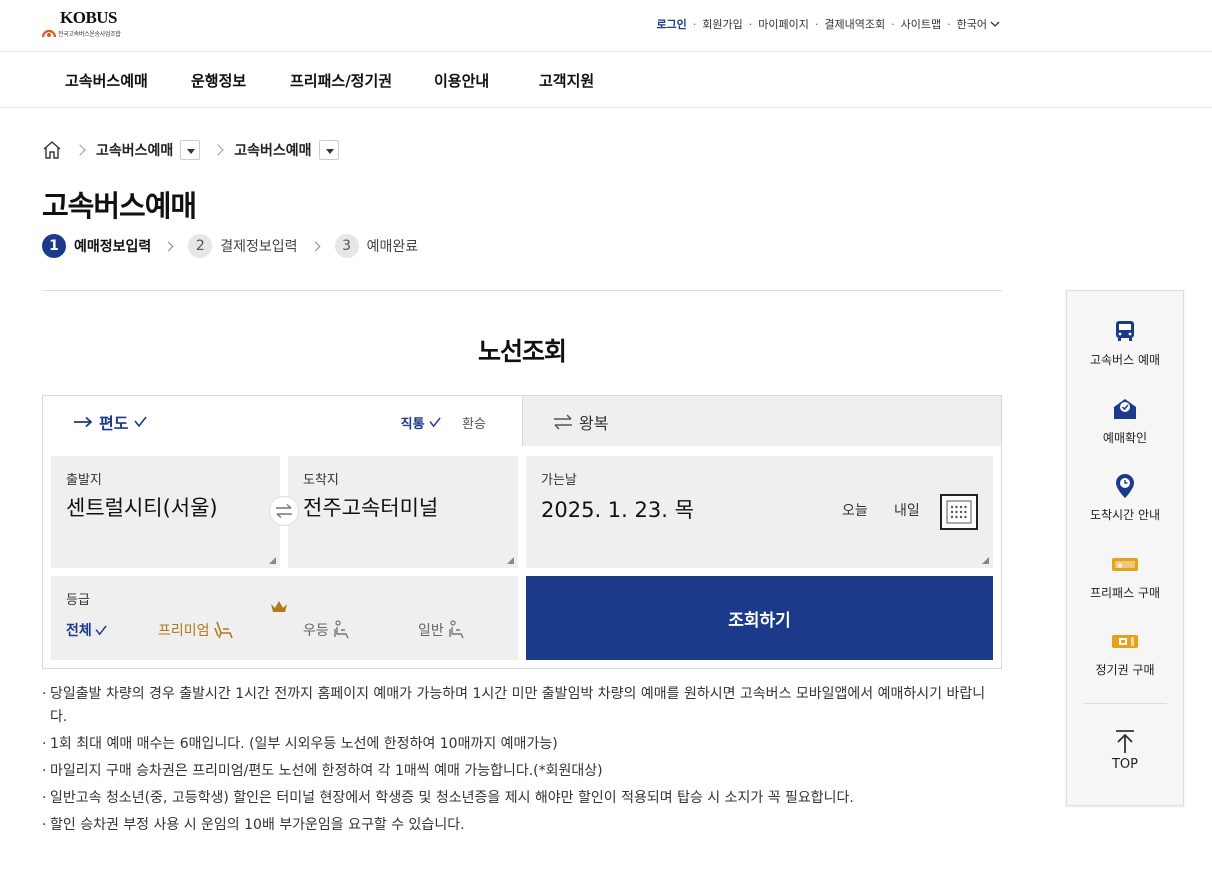 This screenshot has height=885, width=1212. Describe the element at coordinates (474, 422) in the screenshot. I see `route-transfer-option: 환승` at that location.